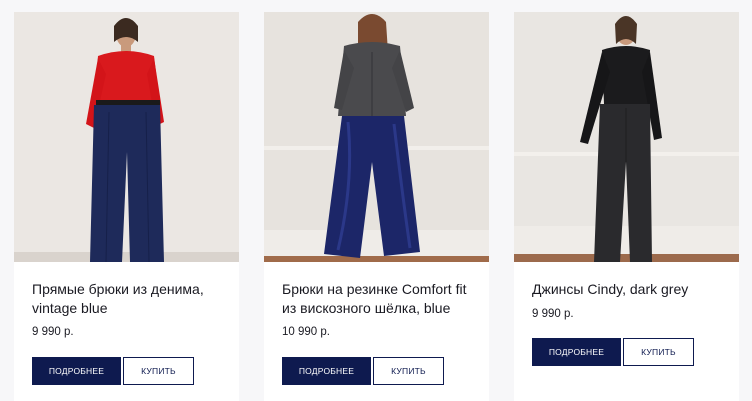 This screenshot has width=752, height=401. What do you see at coordinates (129, 299) in the screenshot?
I see `product-title: Прямые брюки из денима, vintage blue` at bounding box center [129, 299].